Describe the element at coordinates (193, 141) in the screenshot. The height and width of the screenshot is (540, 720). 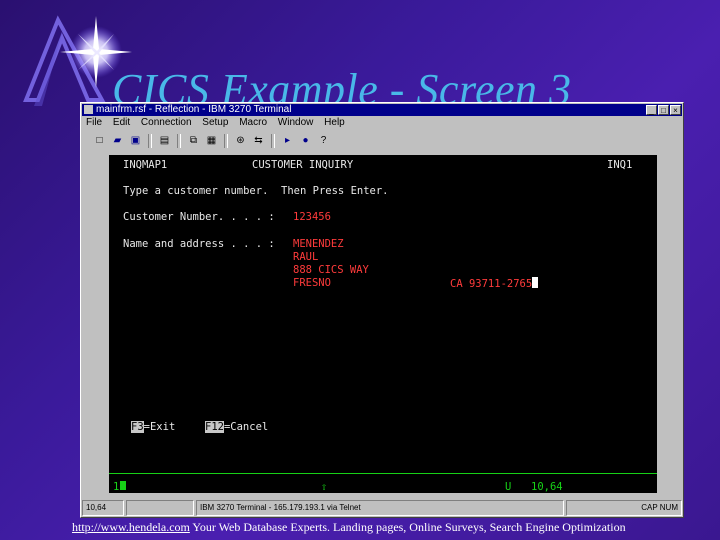
I see `copy-icon: ⧉` at that location.